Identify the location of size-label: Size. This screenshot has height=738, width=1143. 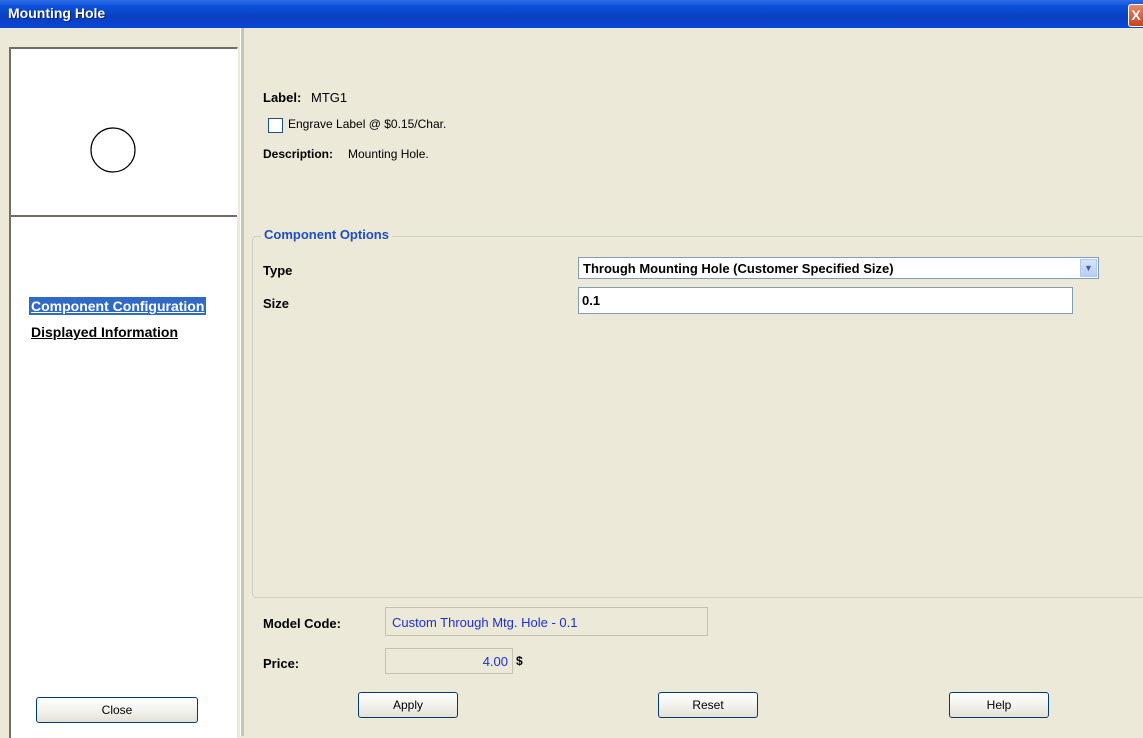
(276, 303).